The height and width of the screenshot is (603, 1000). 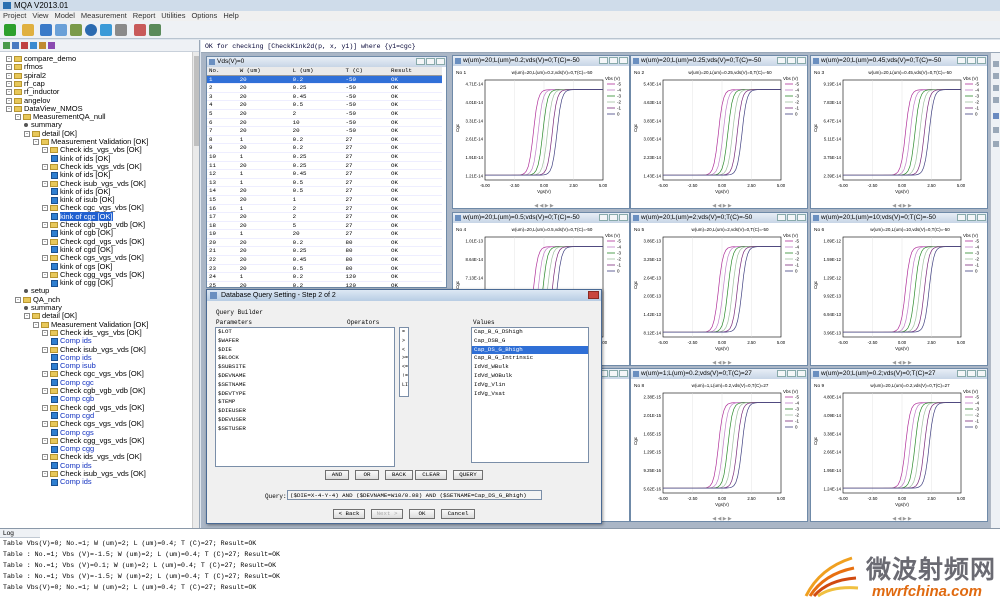 What do you see at coordinates (106, 30) in the screenshot?
I see `globe-icon` at bounding box center [106, 30].